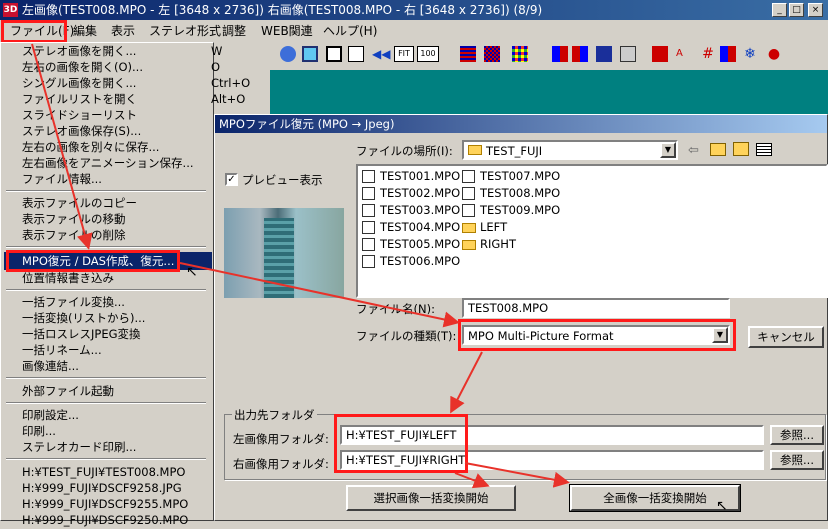  What do you see at coordinates (85, 31) in the screenshot?
I see `menu-edit: 編集` at bounding box center [85, 31].